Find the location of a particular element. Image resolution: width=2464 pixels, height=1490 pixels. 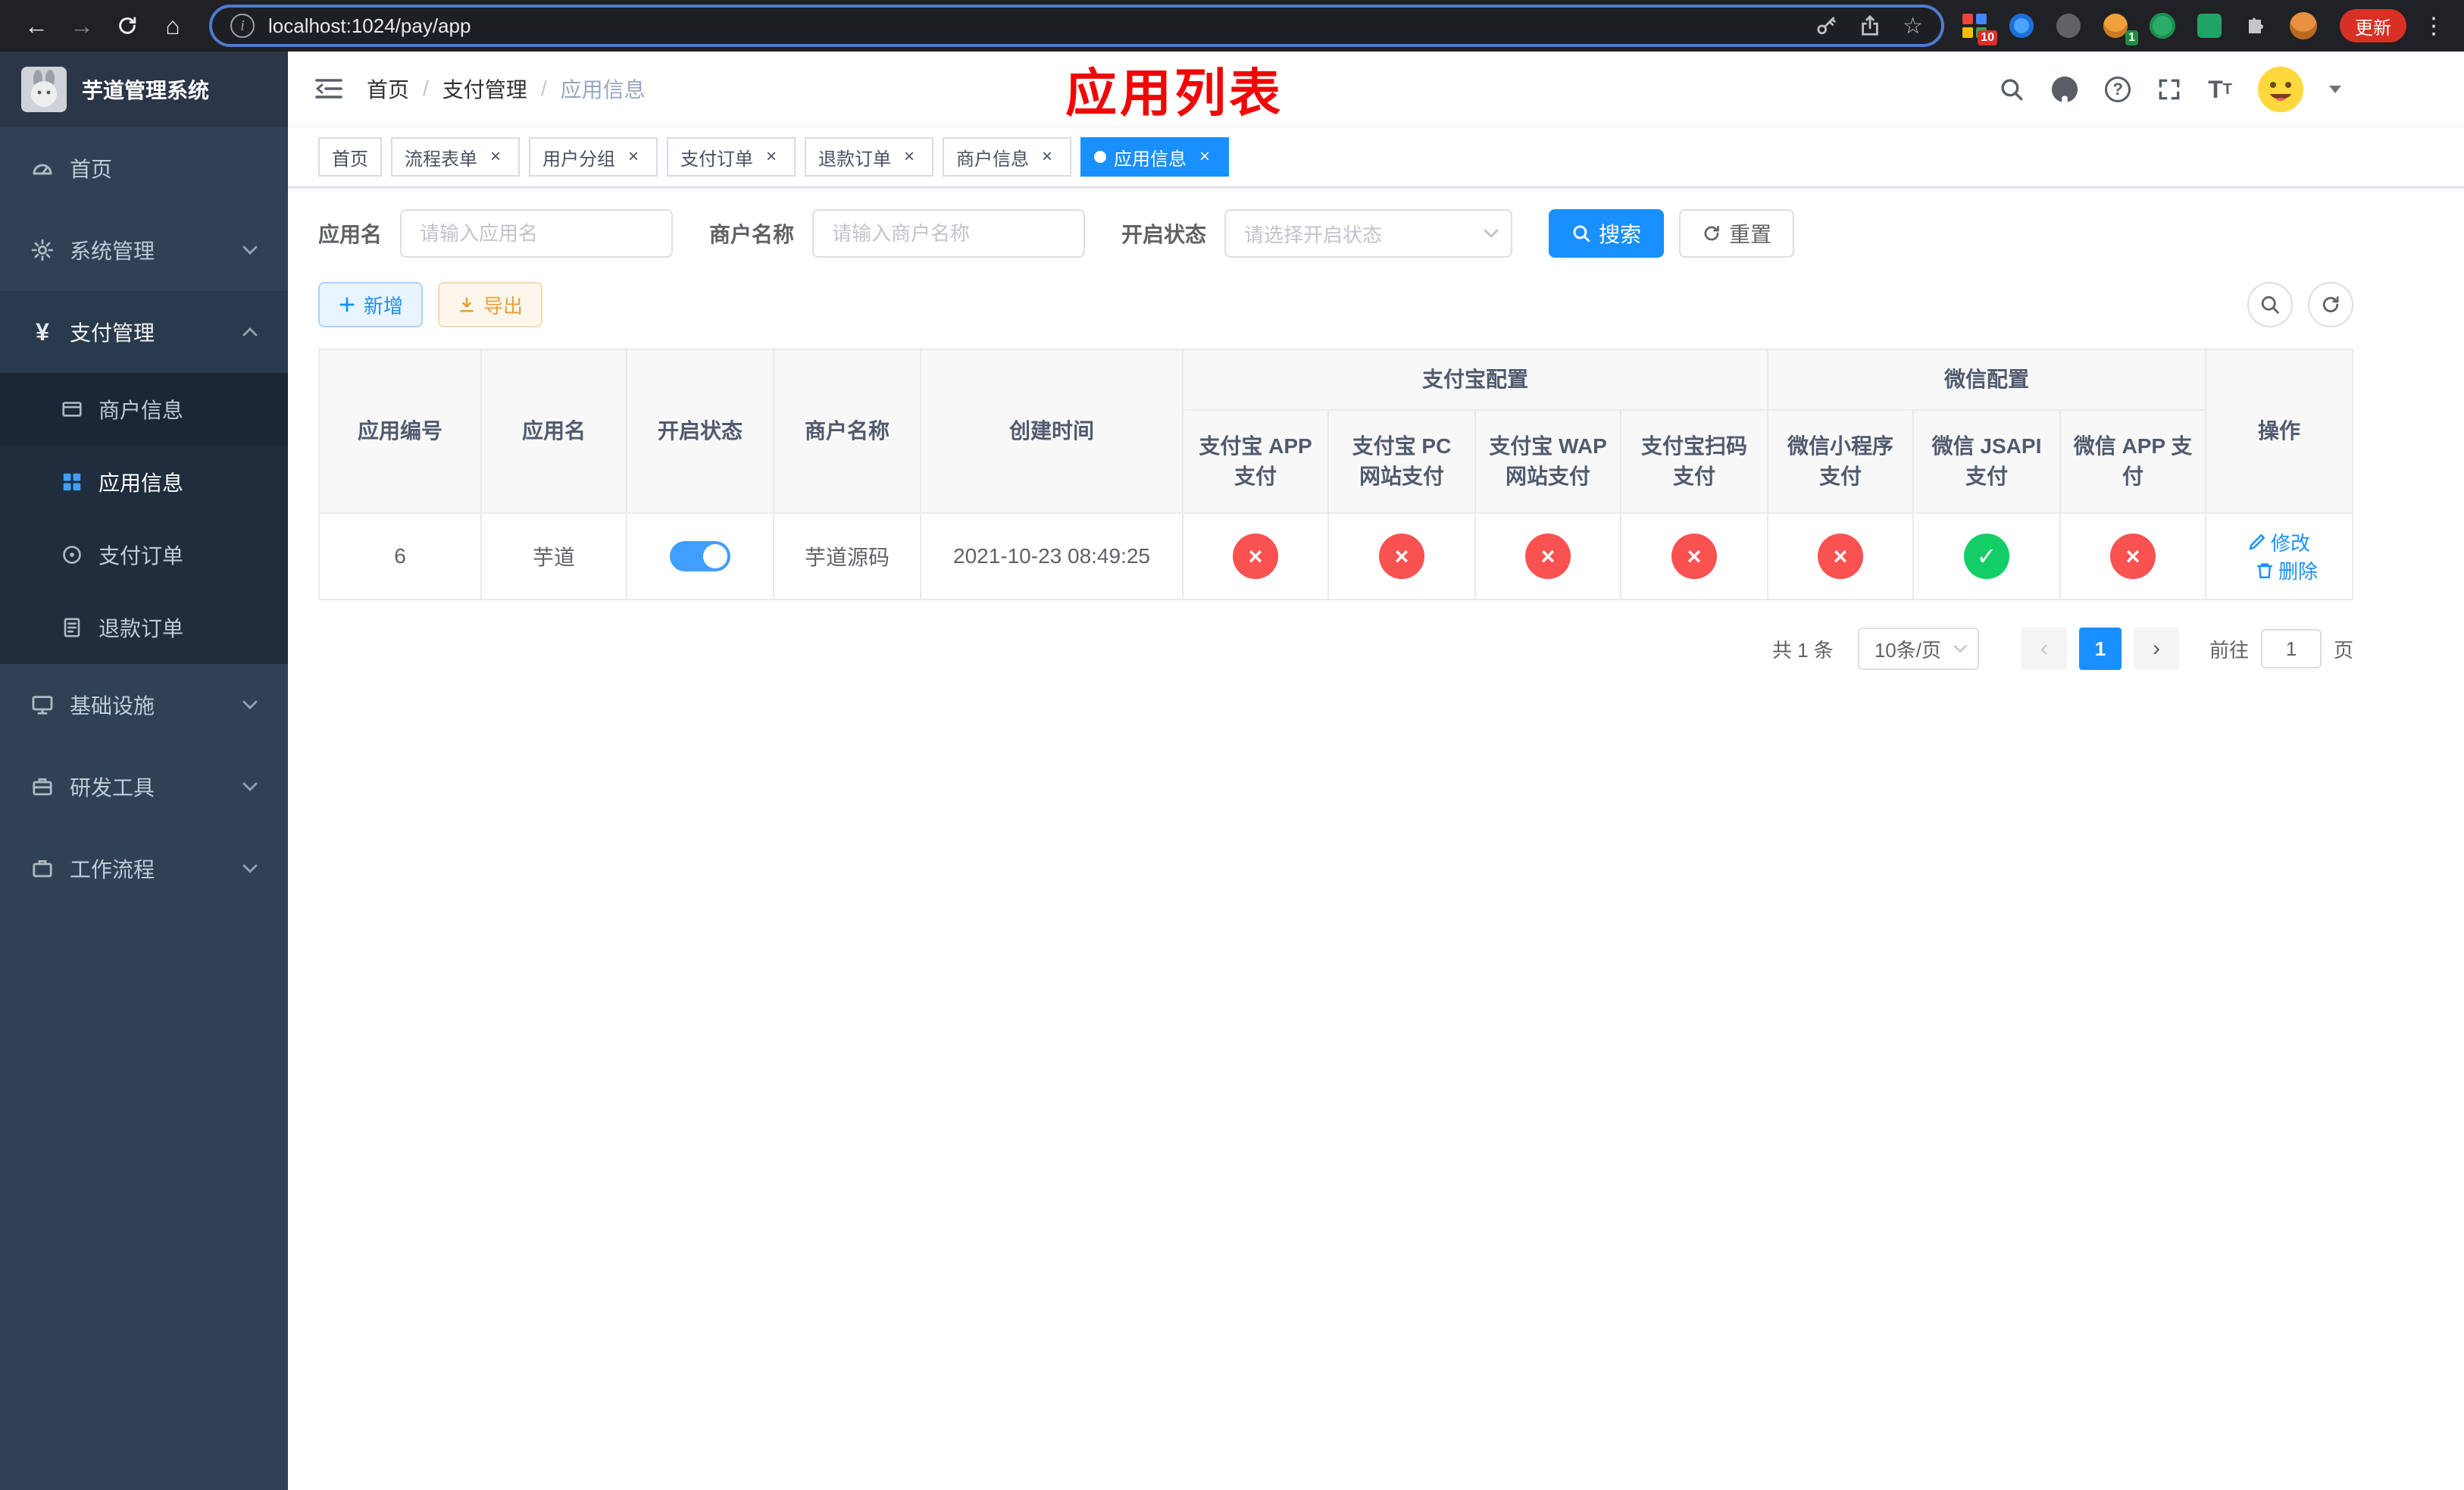

add-button: 新增 is located at coordinates (371, 304).